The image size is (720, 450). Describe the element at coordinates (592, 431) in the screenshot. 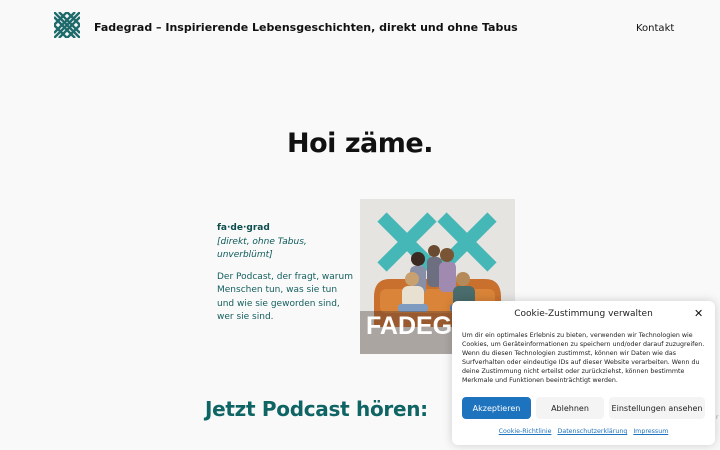

I see `privacy-policy-link: Datenschutzerklärung` at that location.